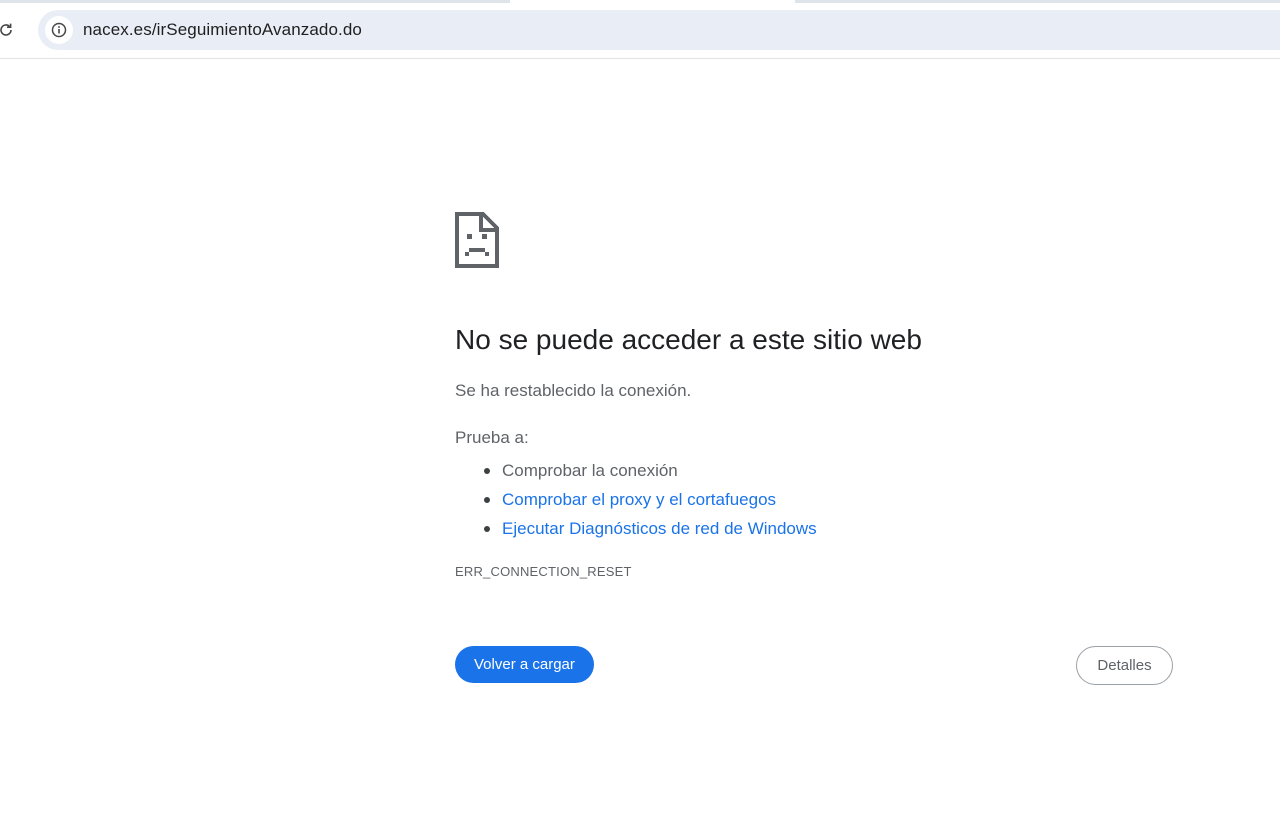  Describe the element at coordinates (659, 30) in the screenshot. I see `address-bar: nacex.es/irSeguimientoAvanzado.do` at that location.